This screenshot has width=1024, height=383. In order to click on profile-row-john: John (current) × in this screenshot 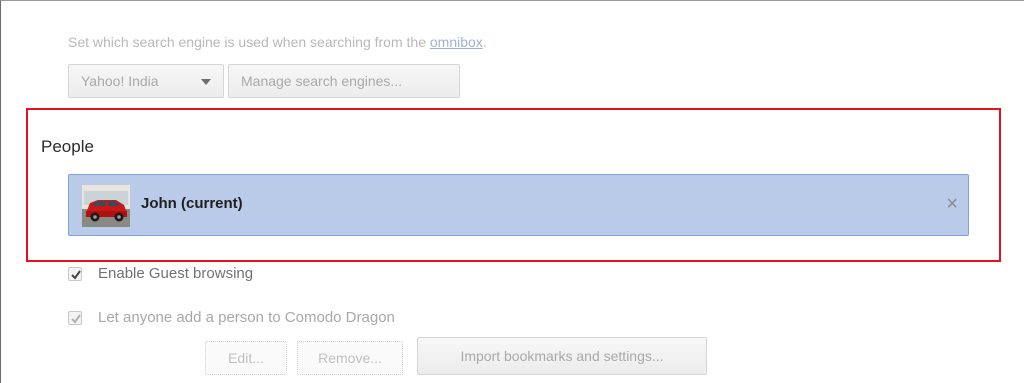, I will do `click(518, 205)`.